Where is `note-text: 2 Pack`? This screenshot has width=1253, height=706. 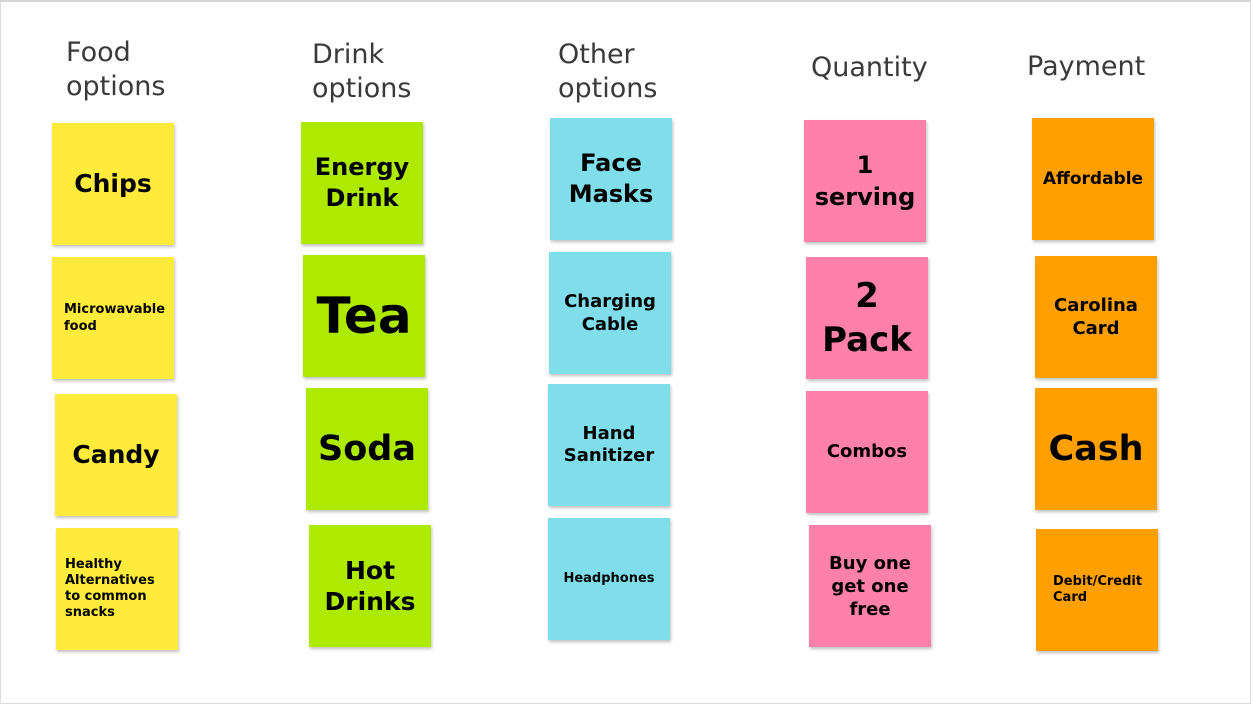 note-text: 2 Pack is located at coordinates (867, 318).